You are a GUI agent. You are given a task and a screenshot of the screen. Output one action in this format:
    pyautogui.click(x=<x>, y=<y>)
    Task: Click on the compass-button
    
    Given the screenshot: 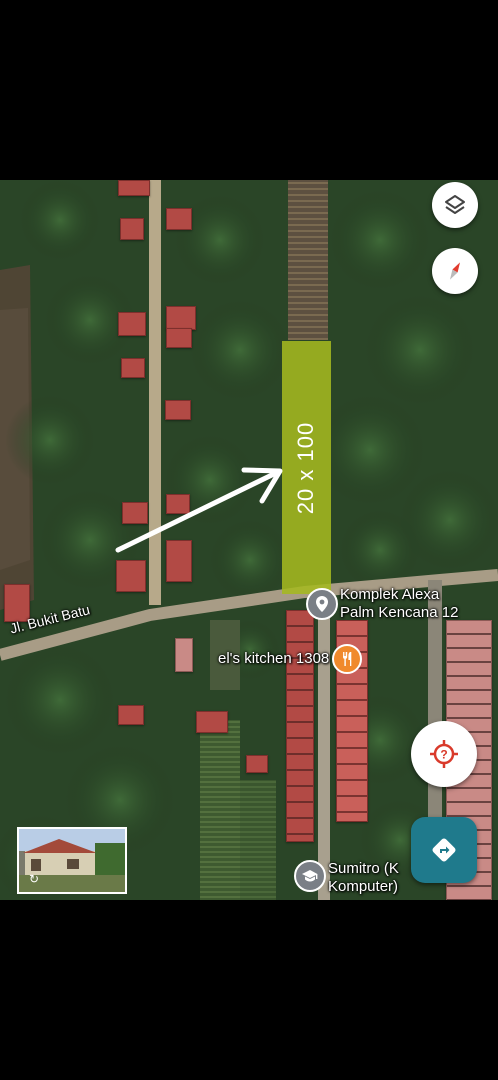 What is the action you would take?
    pyautogui.click(x=455, y=271)
    